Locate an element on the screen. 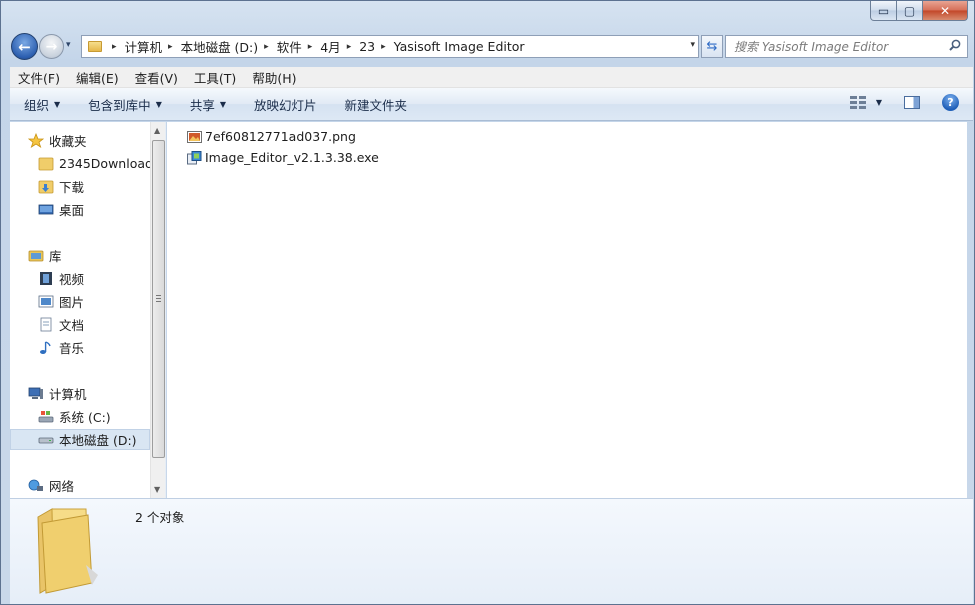 The height and width of the screenshot is (605, 975). nav-item-2345downloads: 2345Downloads is located at coordinates (98, 163).